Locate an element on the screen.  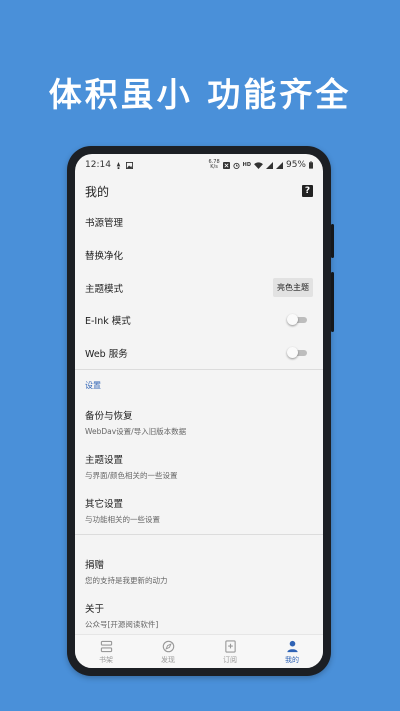
wifi-icon is located at coordinates (258, 165).